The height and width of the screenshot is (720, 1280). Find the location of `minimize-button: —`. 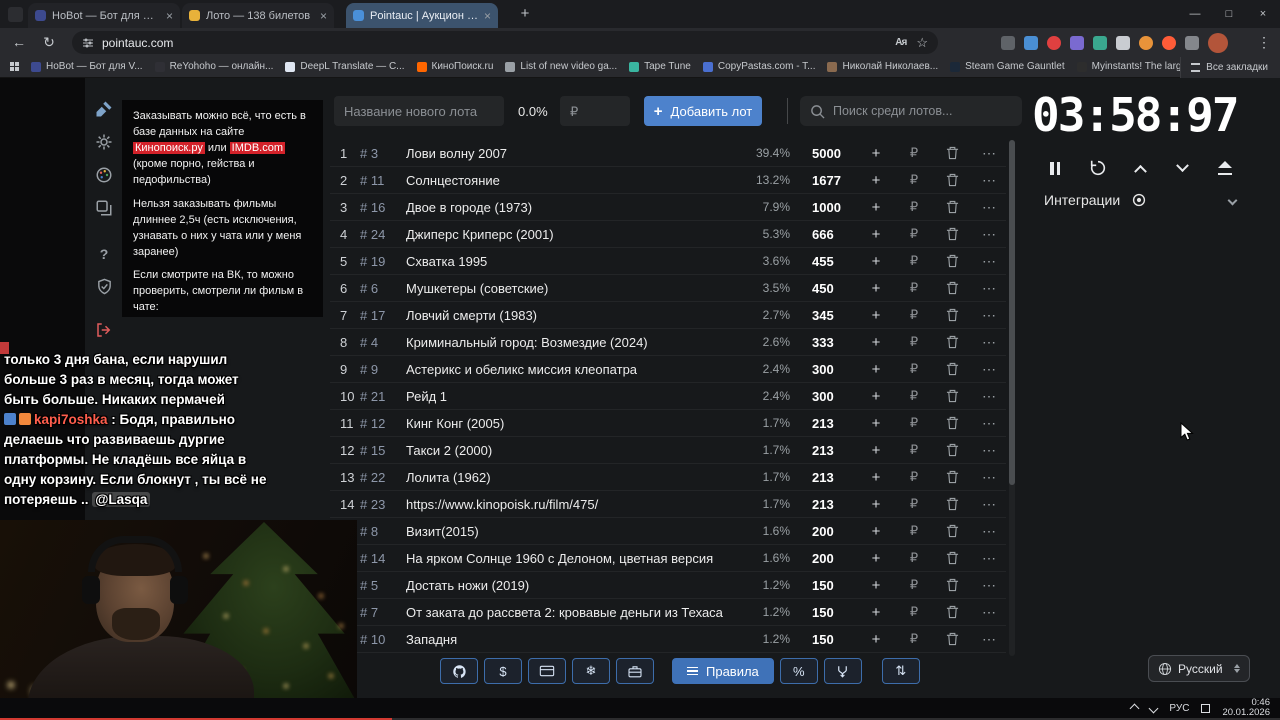

minimize-button: — is located at coordinates (1195, 14).